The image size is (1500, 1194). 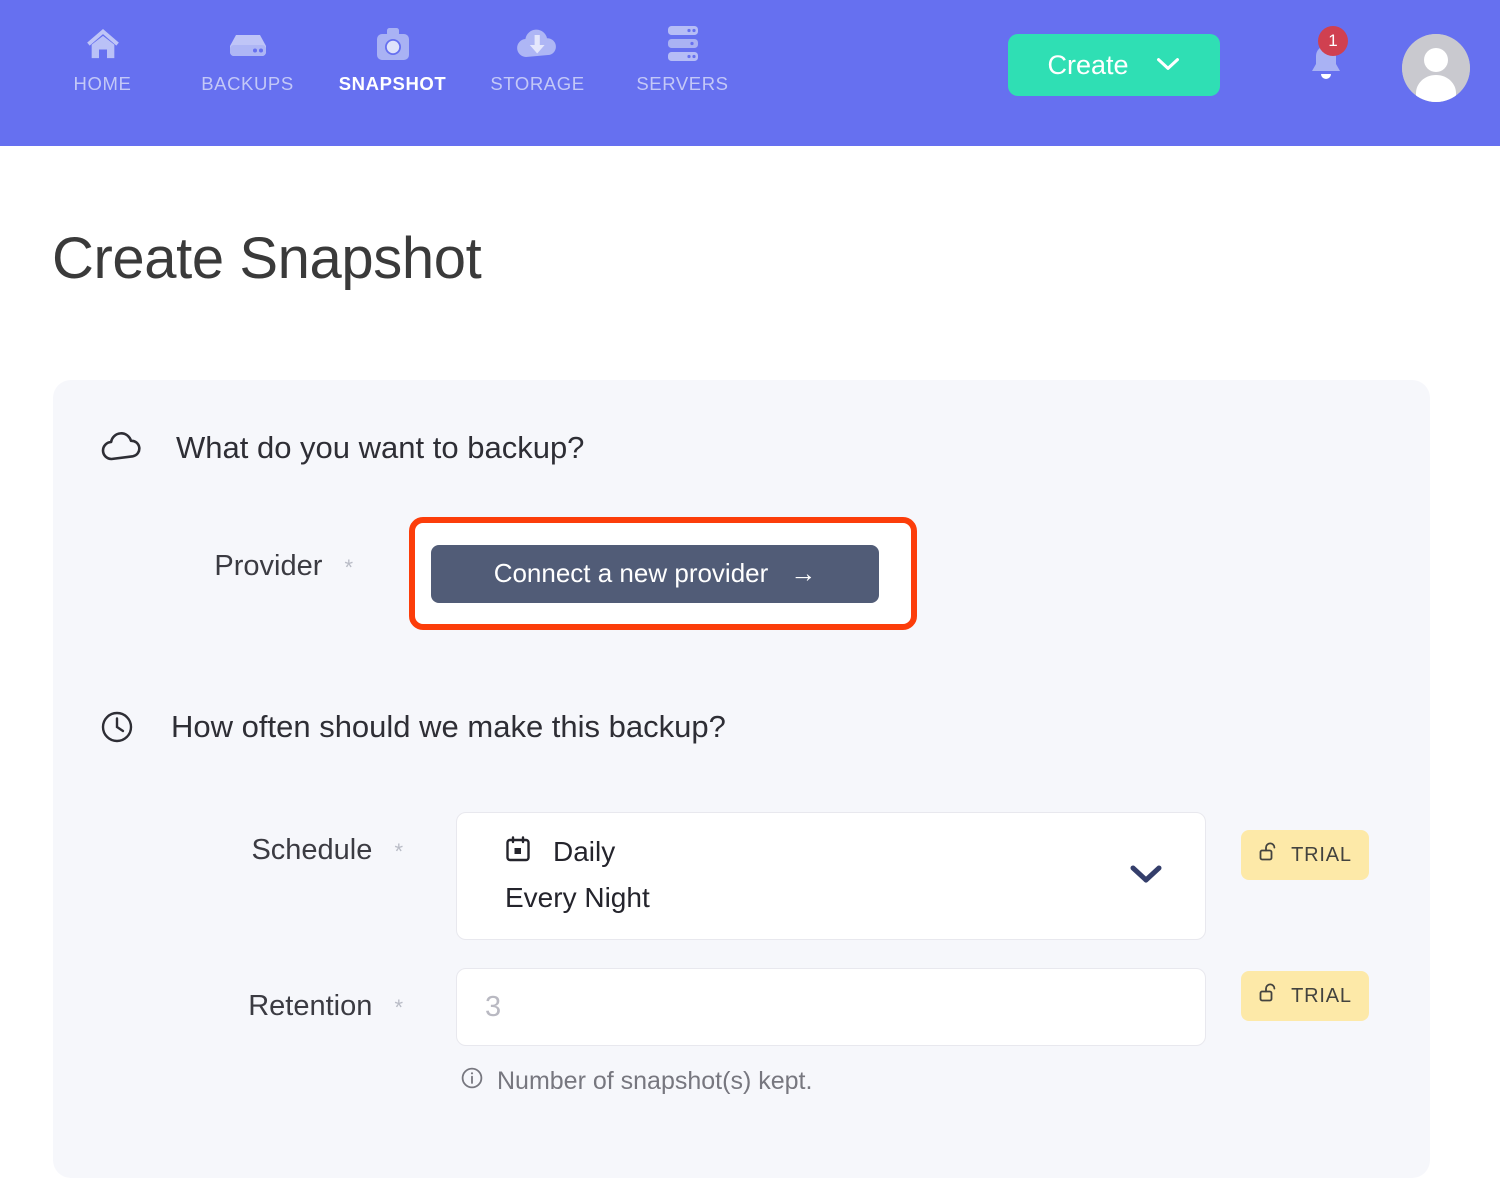 I want to click on nav-item-home: HOME, so click(x=102, y=58).